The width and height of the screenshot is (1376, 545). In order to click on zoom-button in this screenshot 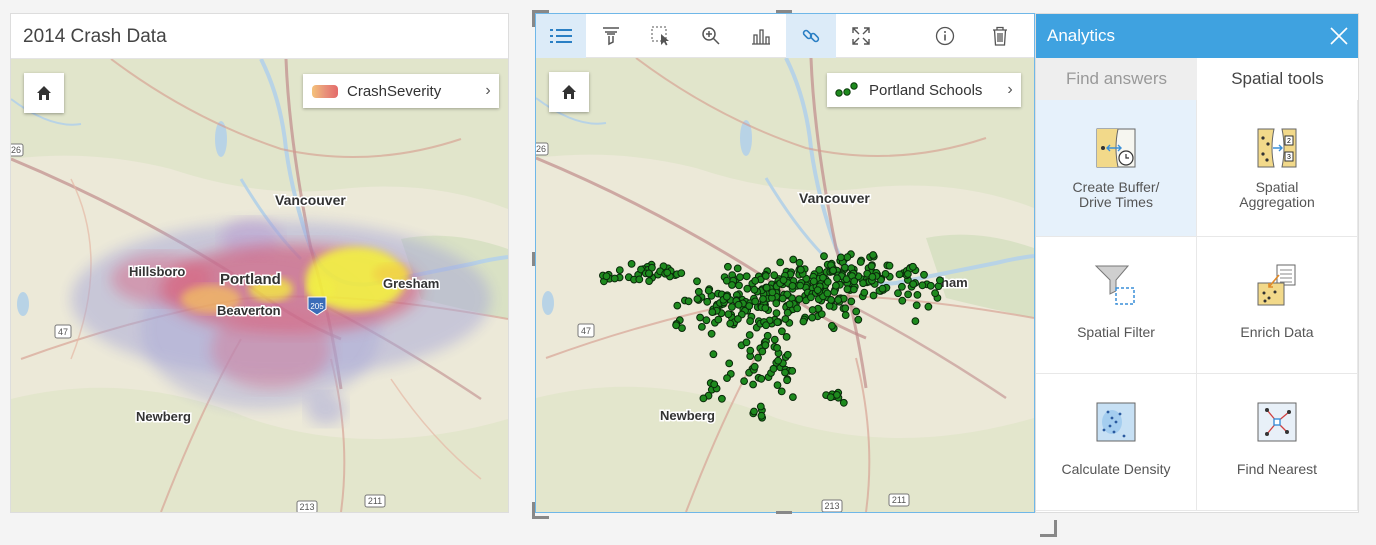, I will do `click(711, 36)`.